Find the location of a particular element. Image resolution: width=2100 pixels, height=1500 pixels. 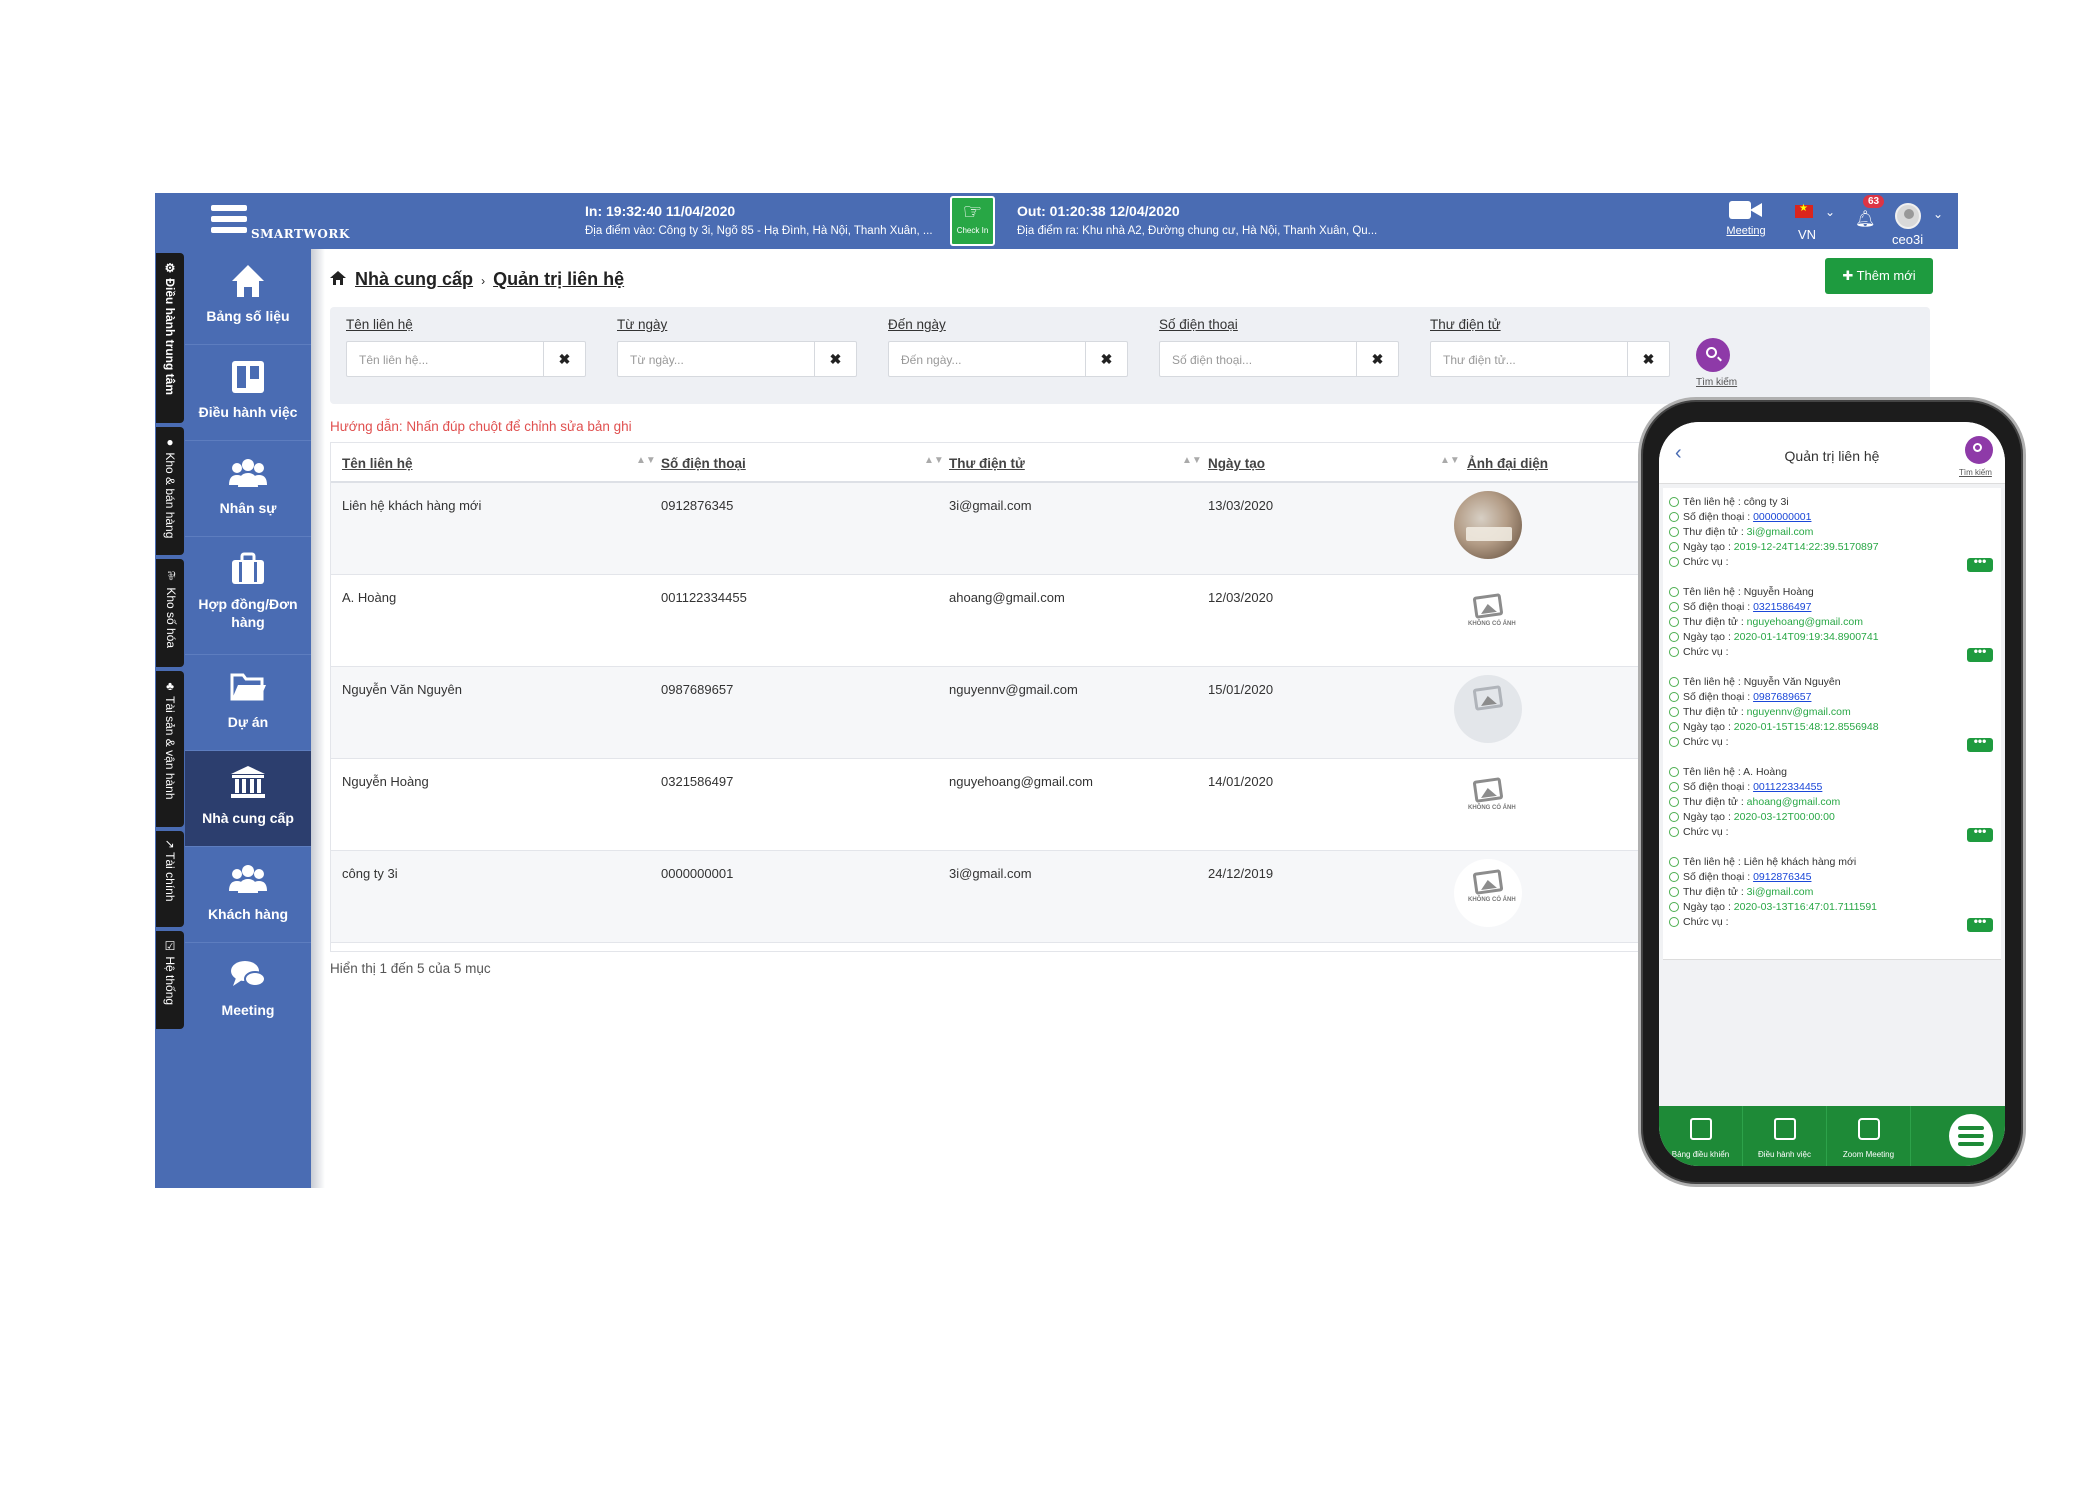

card-phone-link: 0987689657 is located at coordinates (1782, 697).